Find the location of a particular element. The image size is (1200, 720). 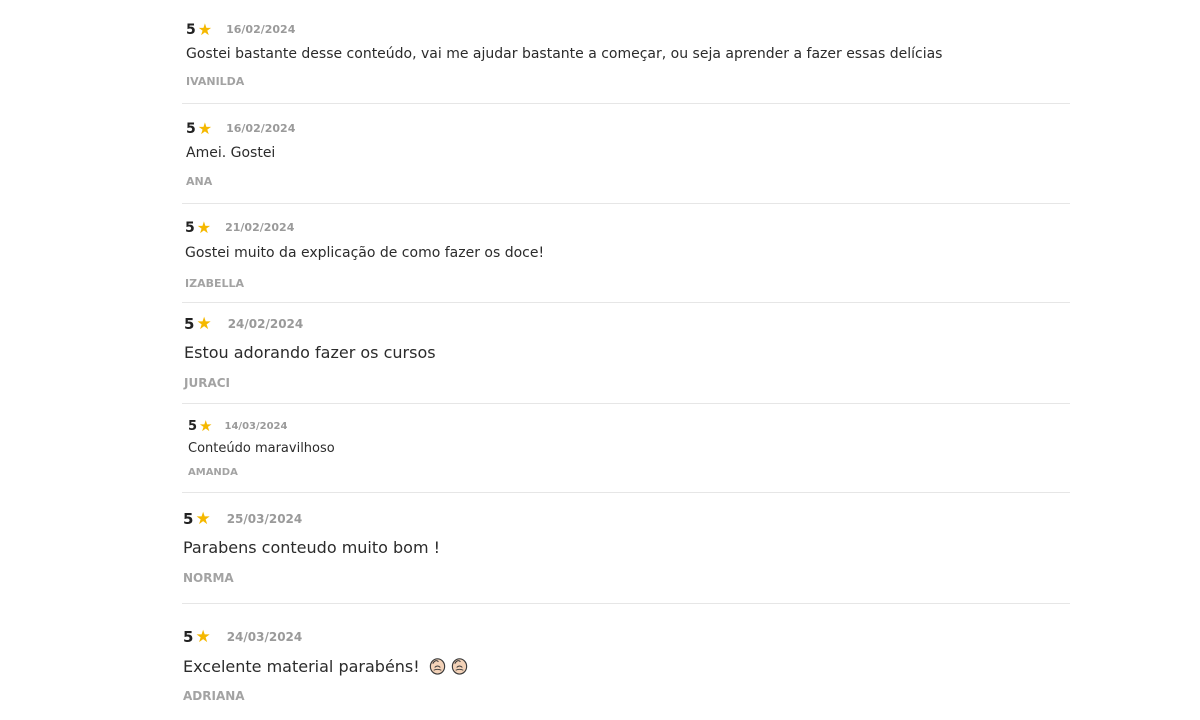

review-meta: 5 ★ 24/02/2024 is located at coordinates (243, 324).